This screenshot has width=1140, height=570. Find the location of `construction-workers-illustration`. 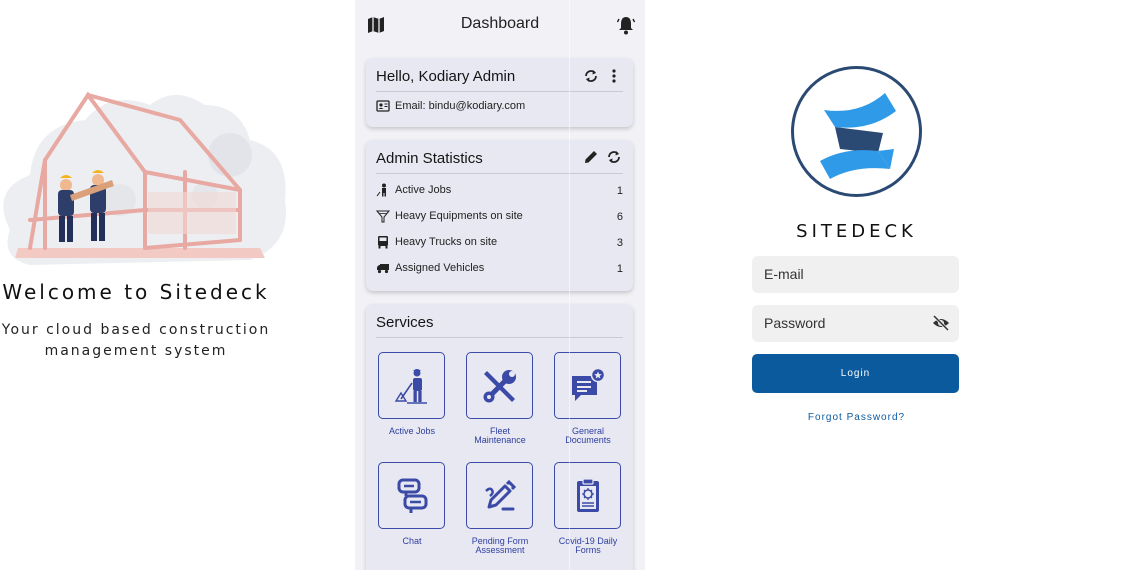

construction-workers-illustration is located at coordinates (144, 178).